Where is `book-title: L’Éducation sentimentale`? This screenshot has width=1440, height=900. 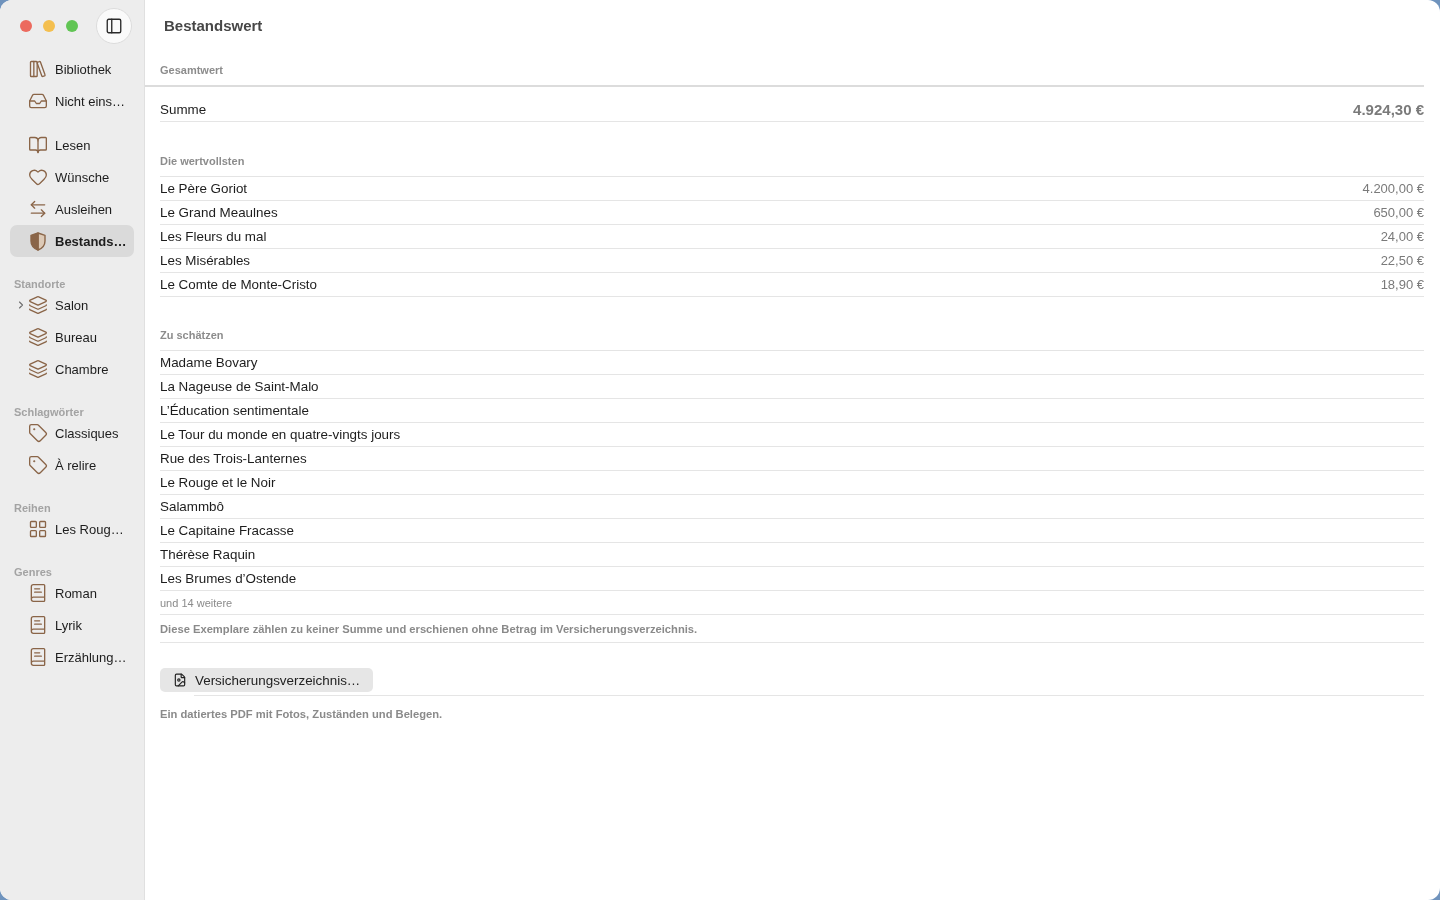 book-title: L’Éducation sentimentale is located at coordinates (234, 410).